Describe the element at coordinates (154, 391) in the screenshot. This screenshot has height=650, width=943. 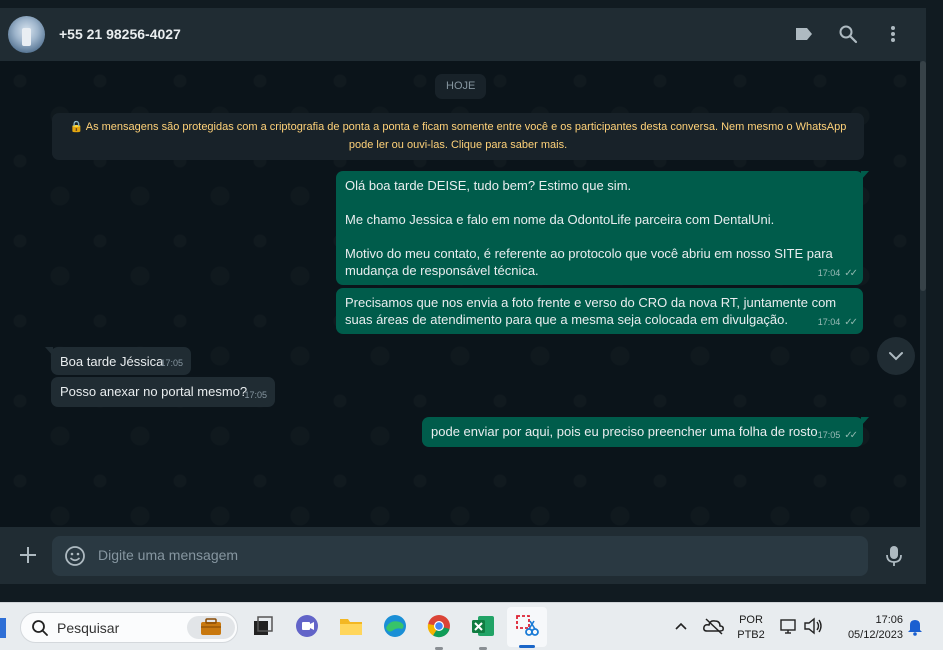
I see `message-text: Posso anexar no portal mesmo?` at that location.